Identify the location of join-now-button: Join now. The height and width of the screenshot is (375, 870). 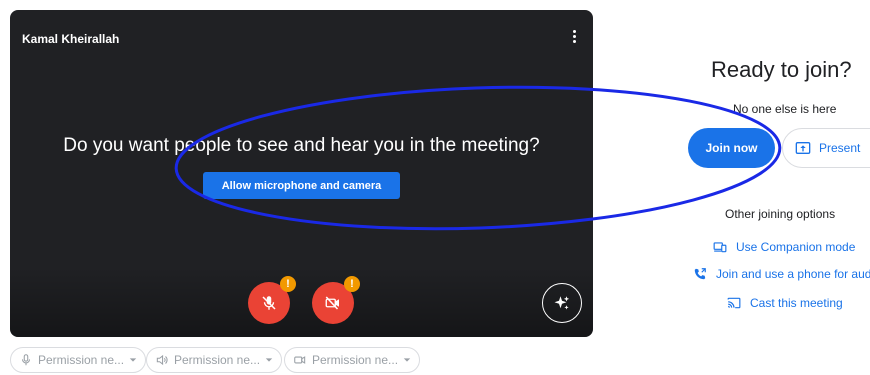
(731, 148).